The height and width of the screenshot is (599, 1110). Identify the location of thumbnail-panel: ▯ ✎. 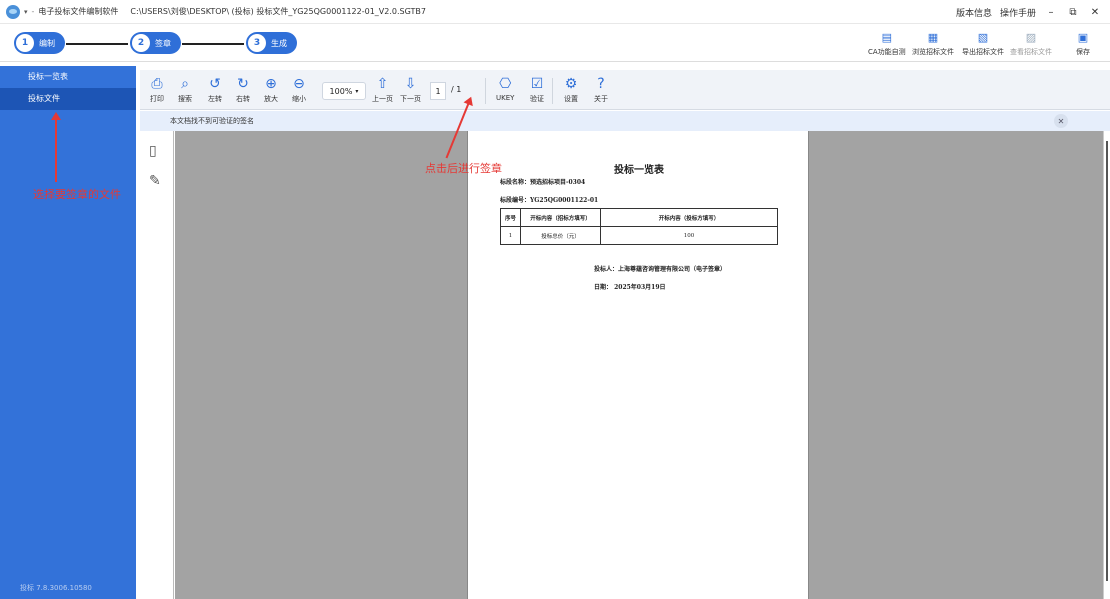
(157, 365).